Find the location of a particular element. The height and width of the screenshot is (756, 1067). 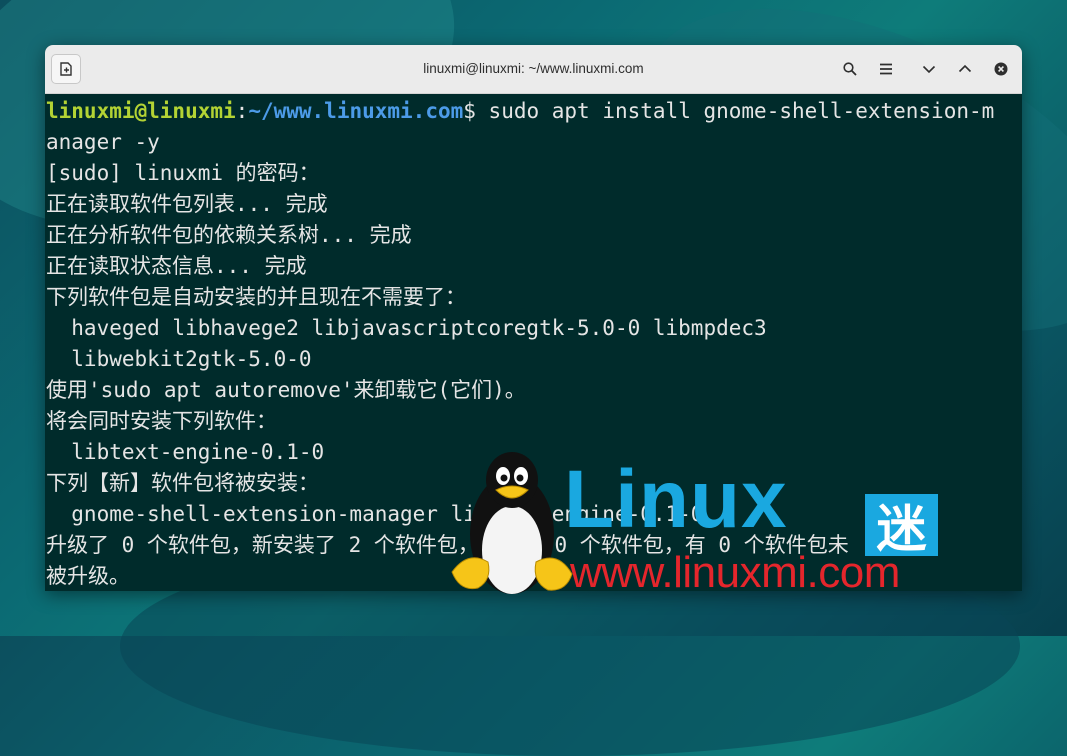

chevron-up-icon is located at coordinates (965, 68).